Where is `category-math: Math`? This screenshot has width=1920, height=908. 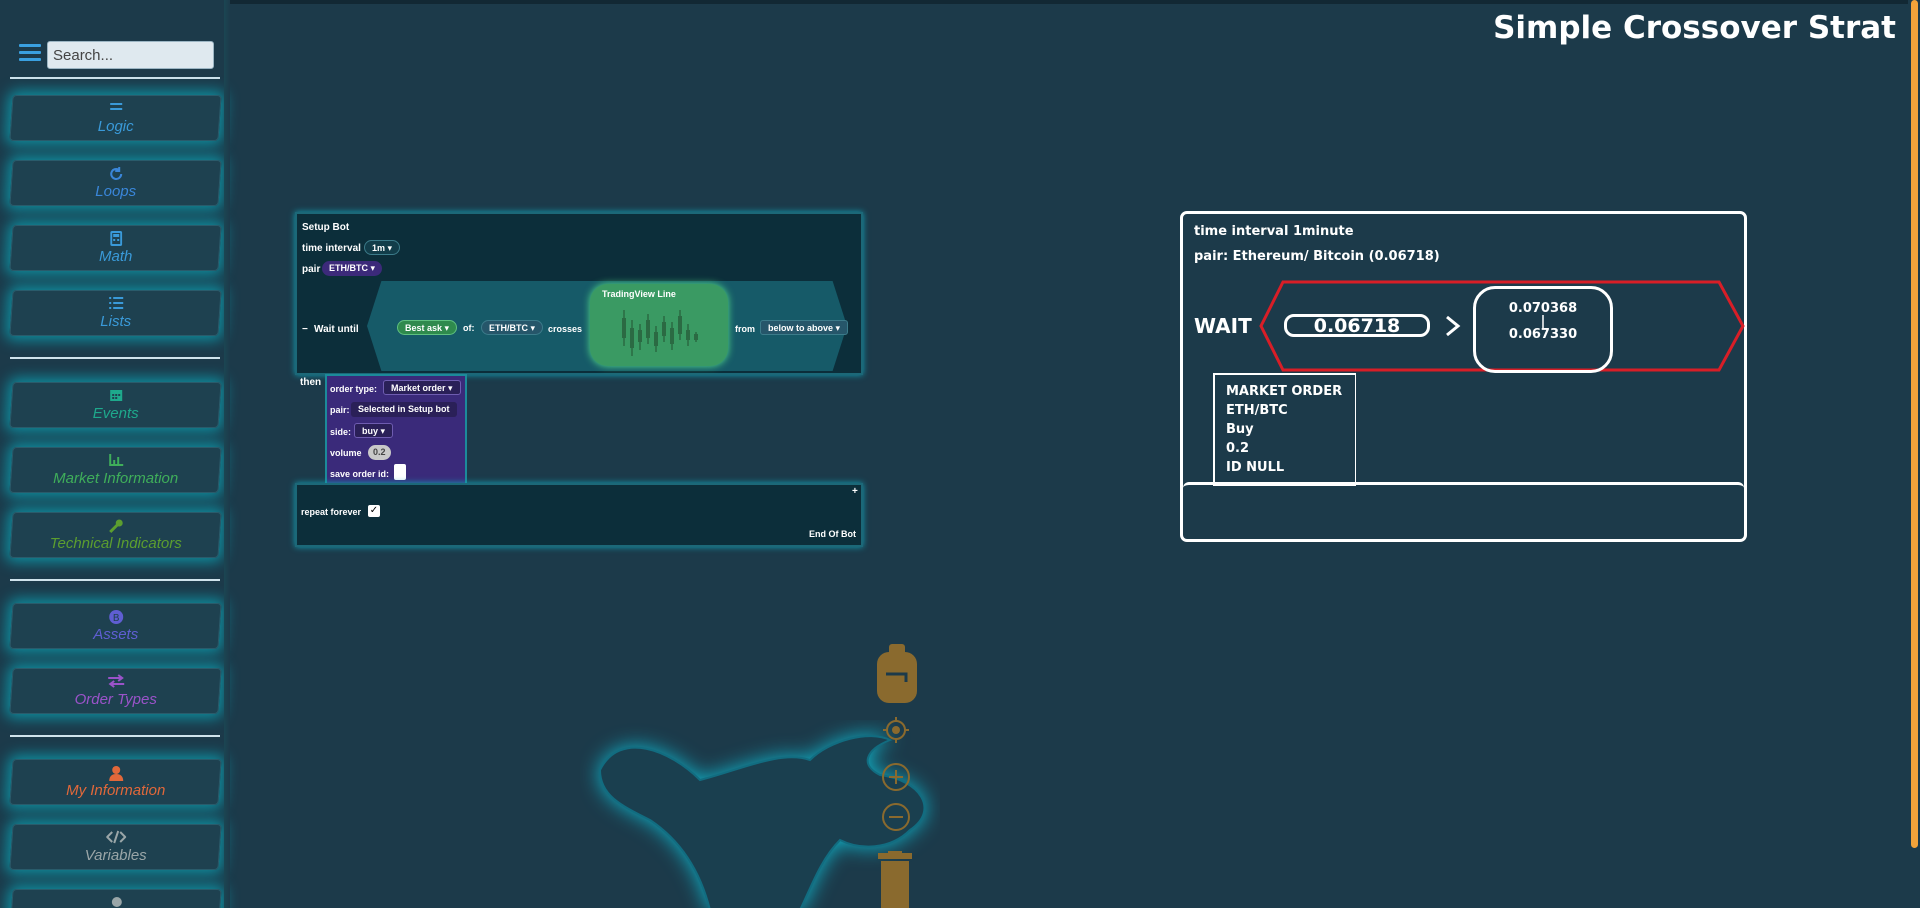
category-math: Math is located at coordinates (115, 248).